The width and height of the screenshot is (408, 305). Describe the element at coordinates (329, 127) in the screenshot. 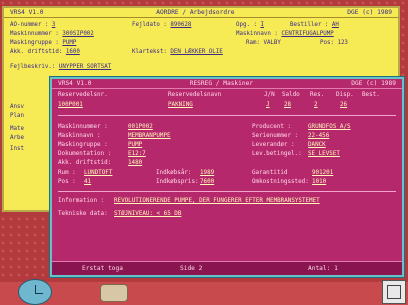

I see `producent-field: GRUNDFOS A/S` at that location.